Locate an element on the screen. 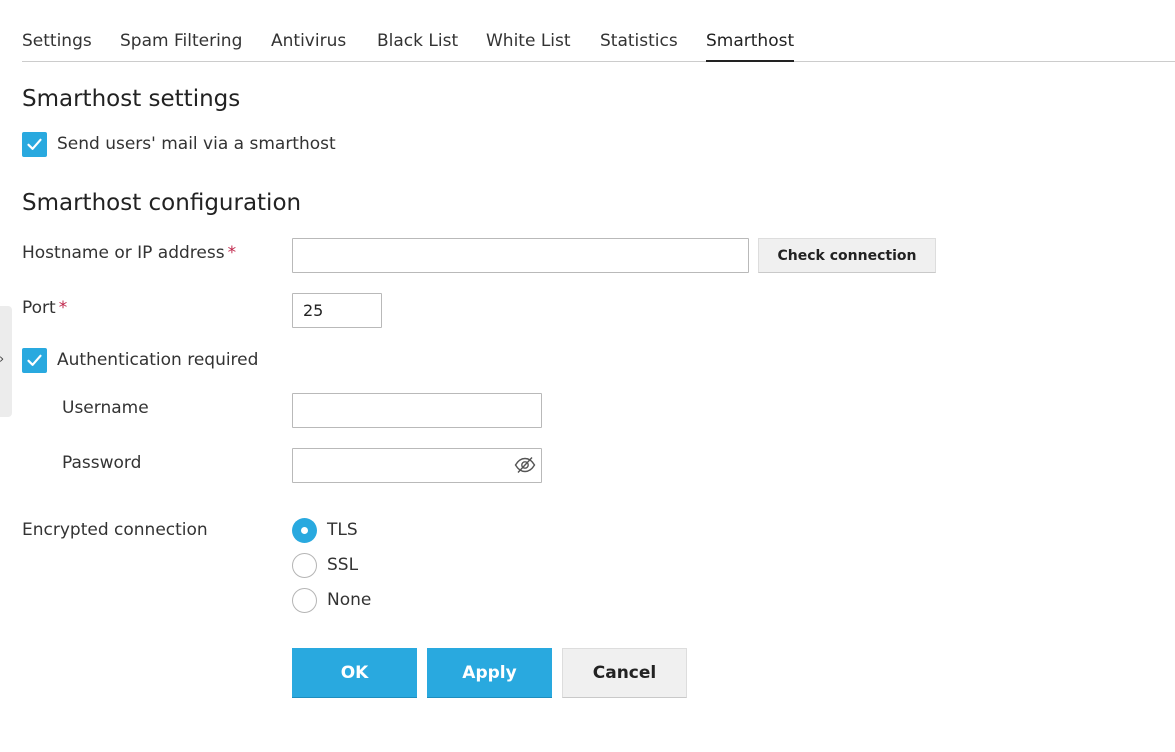 Image resolution: width=1175 pixels, height=752 pixels. port-input is located at coordinates (337, 310).